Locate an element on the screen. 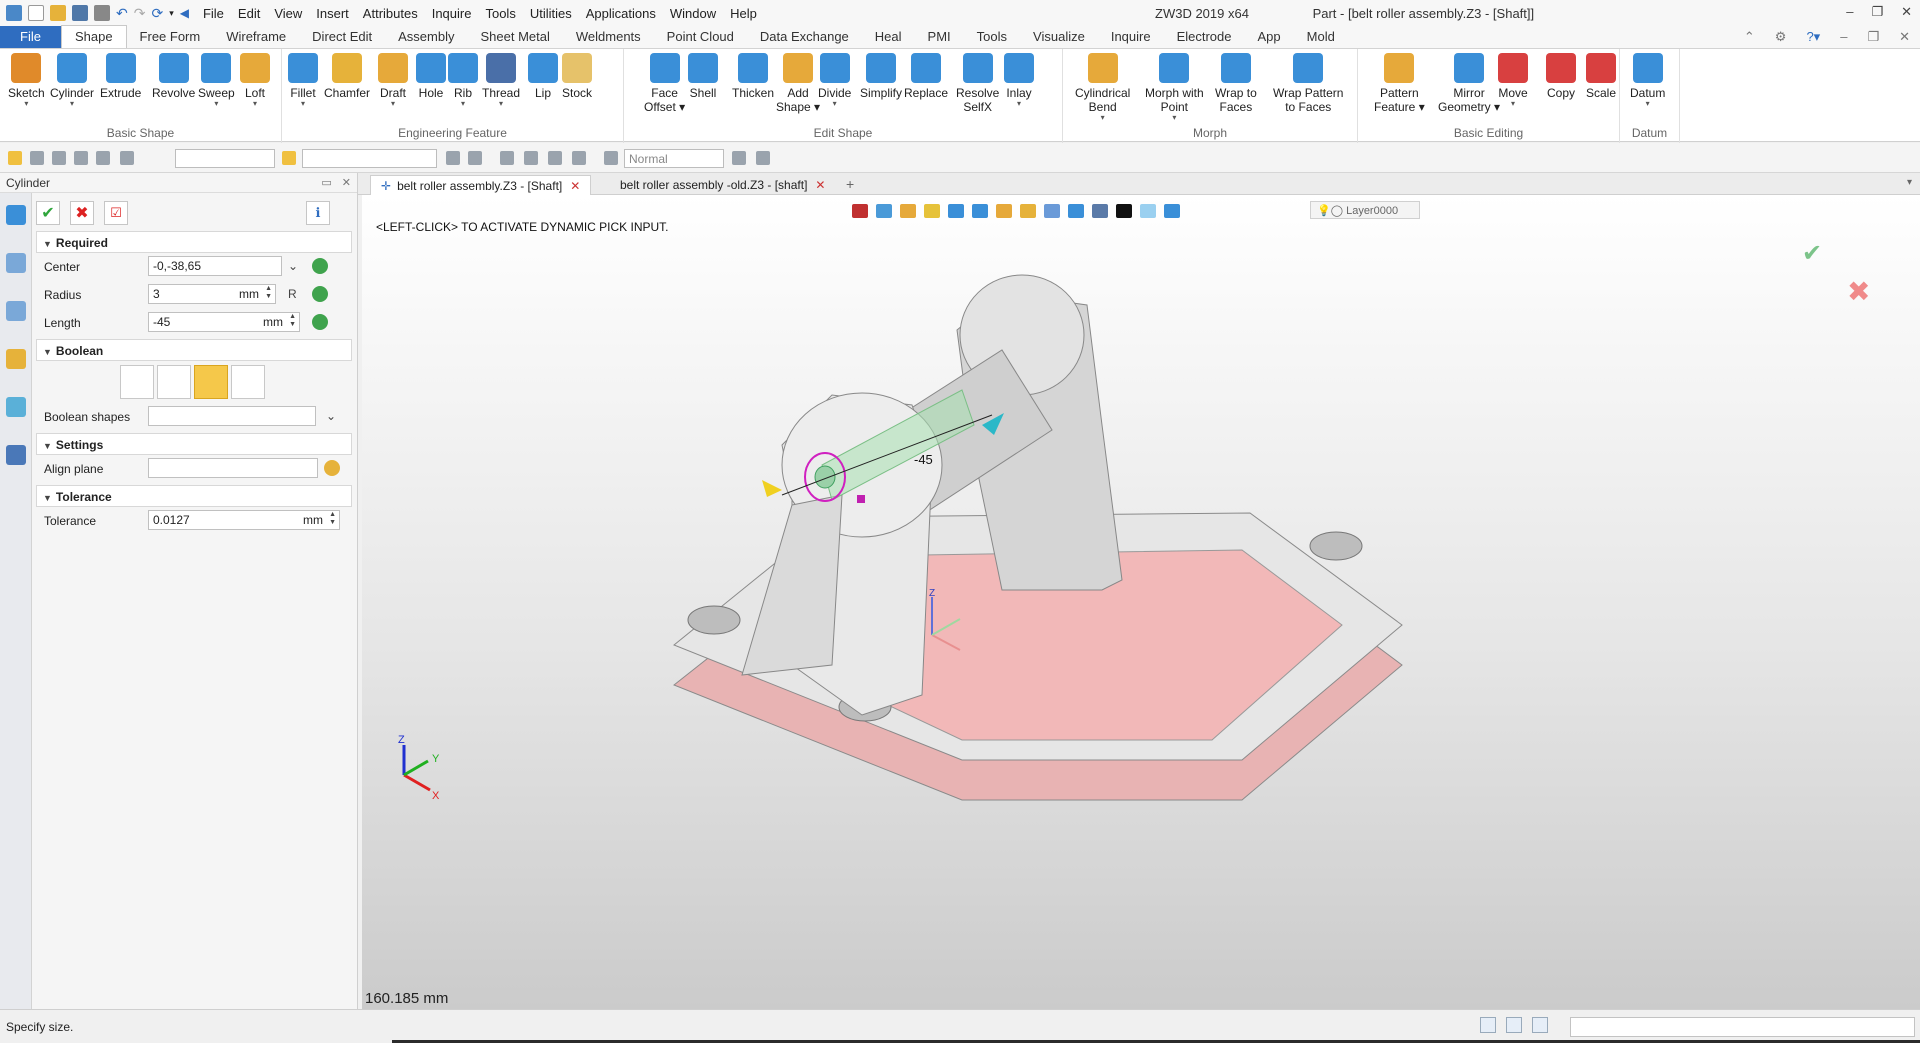 The height and width of the screenshot is (1043, 1920). menu-attributes: Attributes is located at coordinates (390, 13).